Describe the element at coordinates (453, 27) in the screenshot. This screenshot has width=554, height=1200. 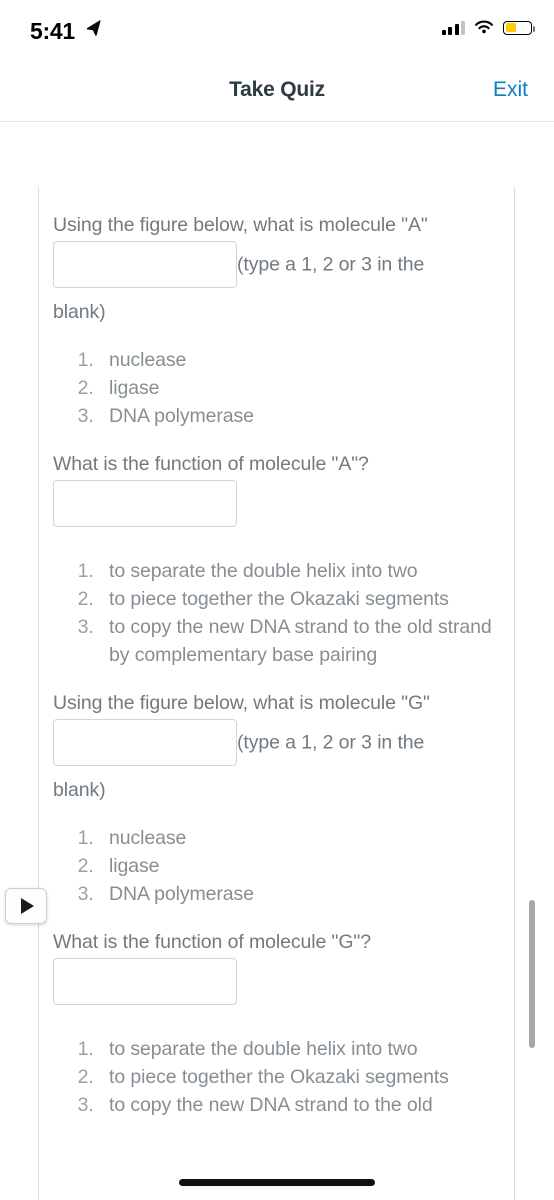
I see `cellular-signal-icon` at that location.